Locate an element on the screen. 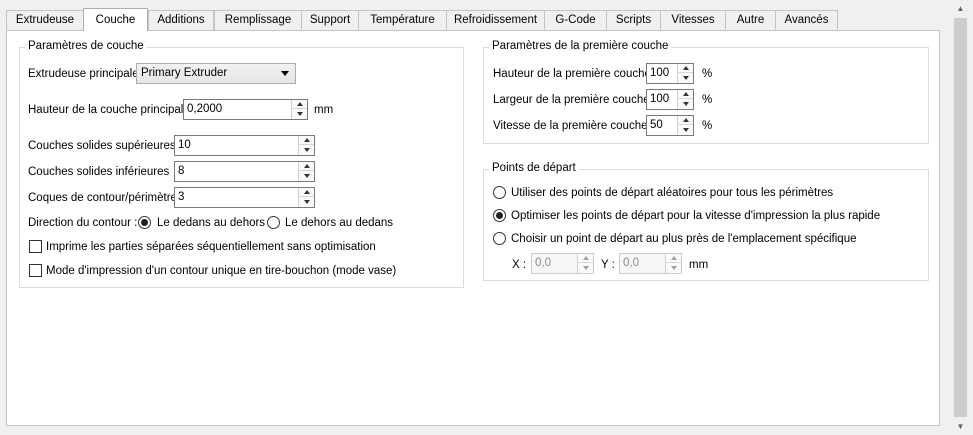 This screenshot has width=973, height=435. vase-mode-checkbox is located at coordinates (35, 270).